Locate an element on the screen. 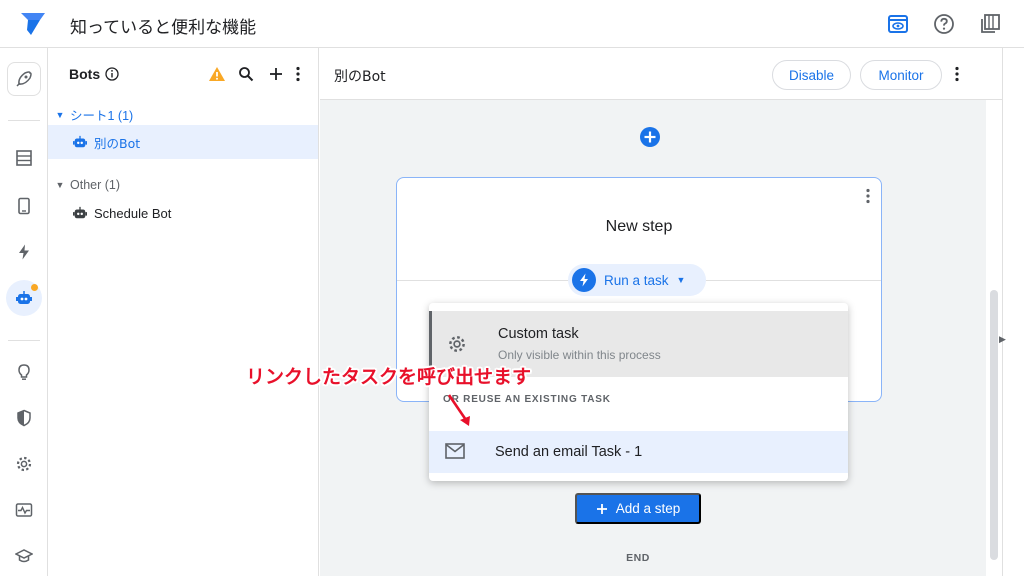 Image resolution: width=1024 pixels, height=576 pixels. nav-rail is located at coordinates (24, 312).